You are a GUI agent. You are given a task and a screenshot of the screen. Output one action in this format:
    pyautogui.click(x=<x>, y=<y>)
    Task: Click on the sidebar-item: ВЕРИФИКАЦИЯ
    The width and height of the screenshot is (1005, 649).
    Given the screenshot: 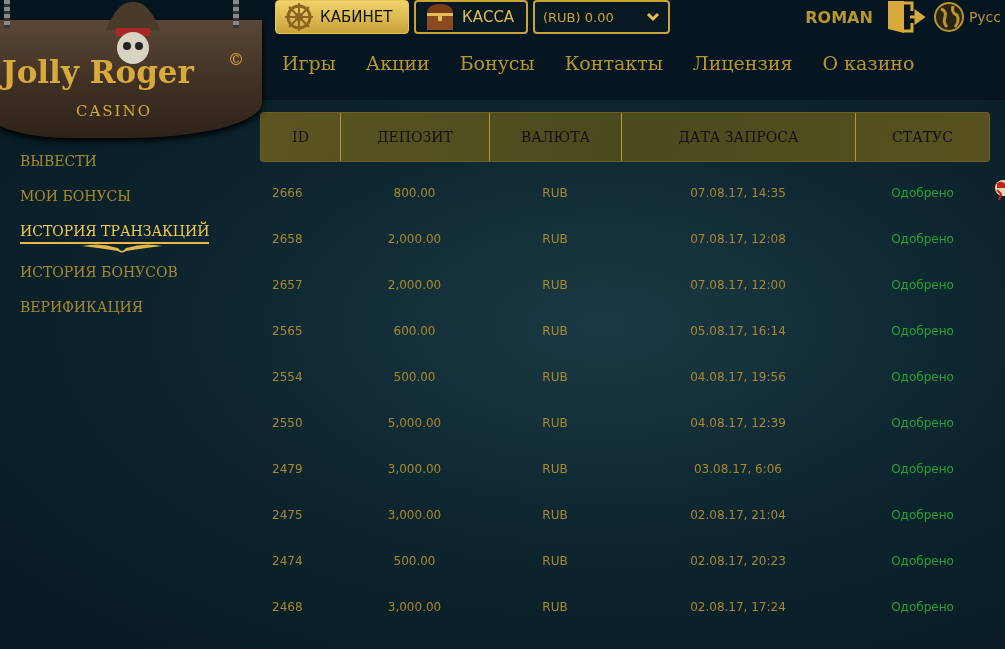 What is the action you would take?
    pyautogui.click(x=82, y=307)
    